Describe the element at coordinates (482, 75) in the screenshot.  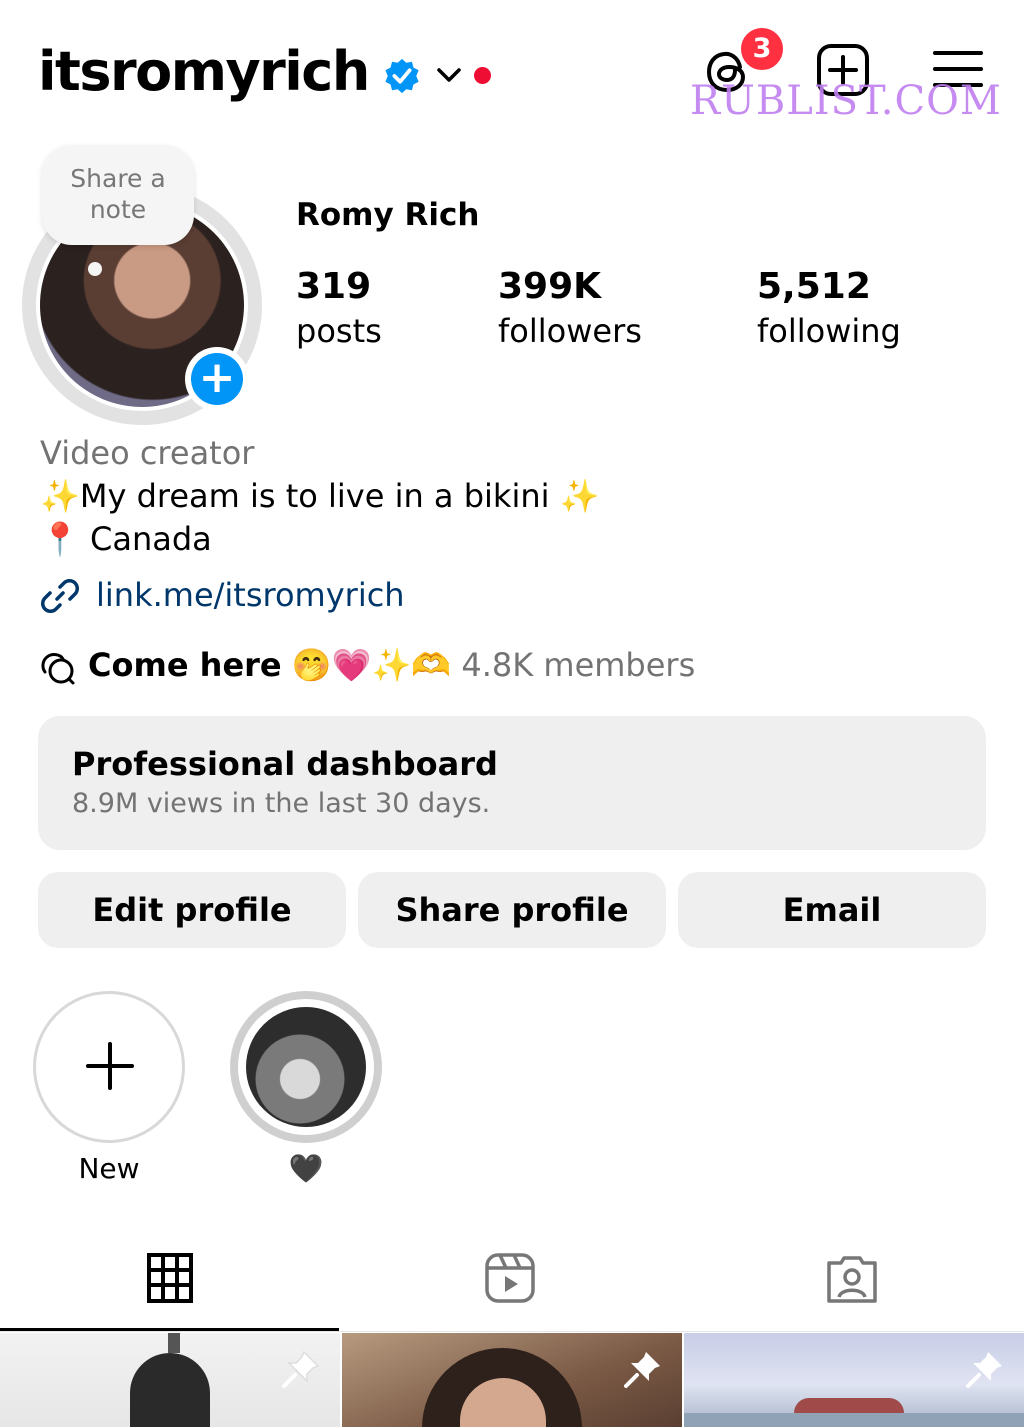
I see `notification-dot` at that location.